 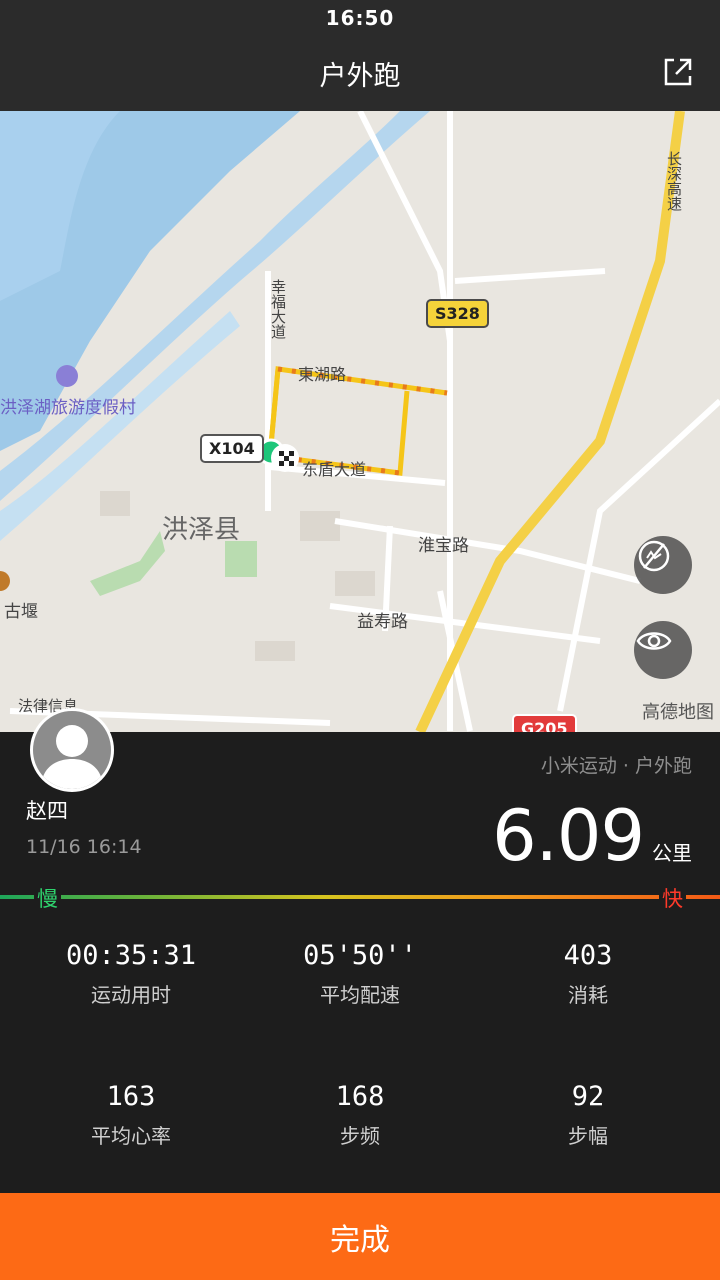 What do you see at coordinates (84, 847) in the screenshot?
I see `workout-datetime: 11/16 16:14` at bounding box center [84, 847].